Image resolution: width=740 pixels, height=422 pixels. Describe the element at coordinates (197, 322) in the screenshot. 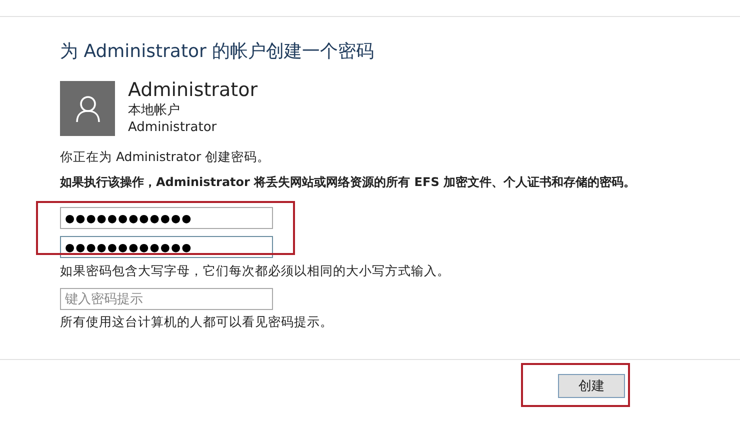

I see `hint-note: 所有使用这台计算机的人都可以看见密码提示。` at that location.